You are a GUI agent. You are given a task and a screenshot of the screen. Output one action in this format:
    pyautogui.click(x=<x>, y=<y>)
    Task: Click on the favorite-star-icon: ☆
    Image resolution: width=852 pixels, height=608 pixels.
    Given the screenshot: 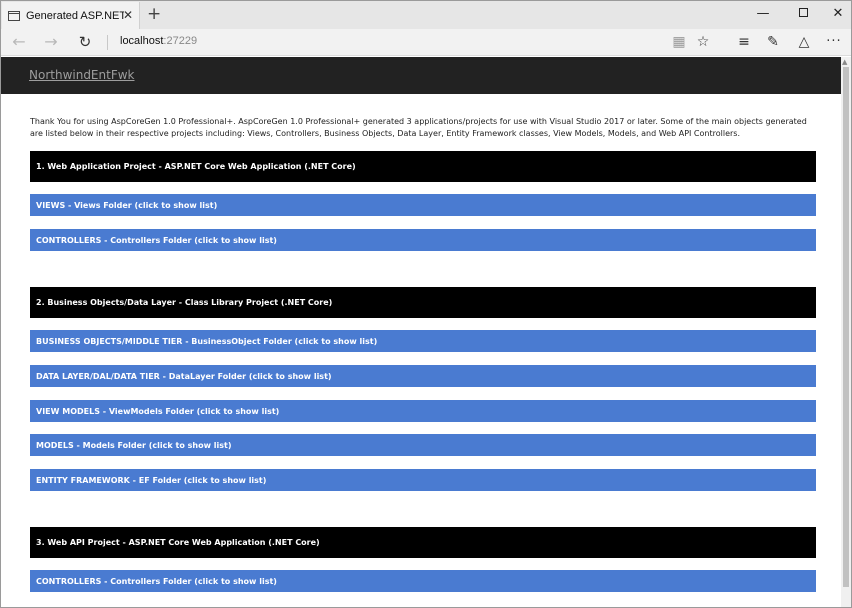 What is the action you would take?
    pyautogui.click(x=703, y=42)
    